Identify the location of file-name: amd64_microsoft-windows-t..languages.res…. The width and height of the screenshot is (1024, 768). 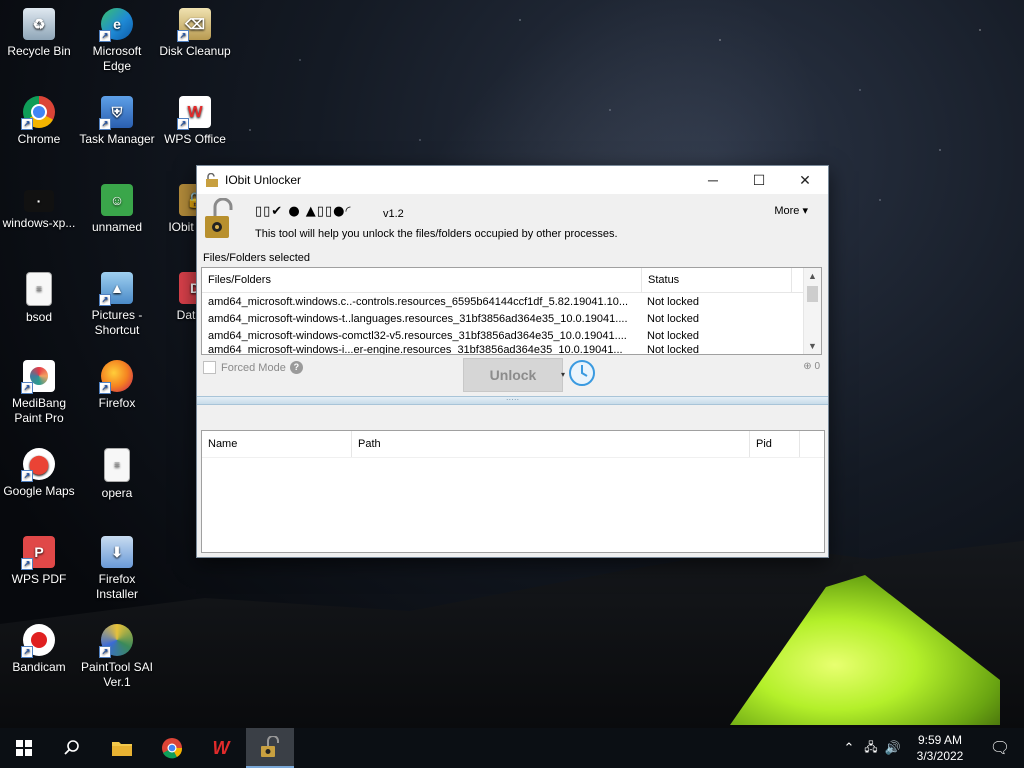
(418, 318).